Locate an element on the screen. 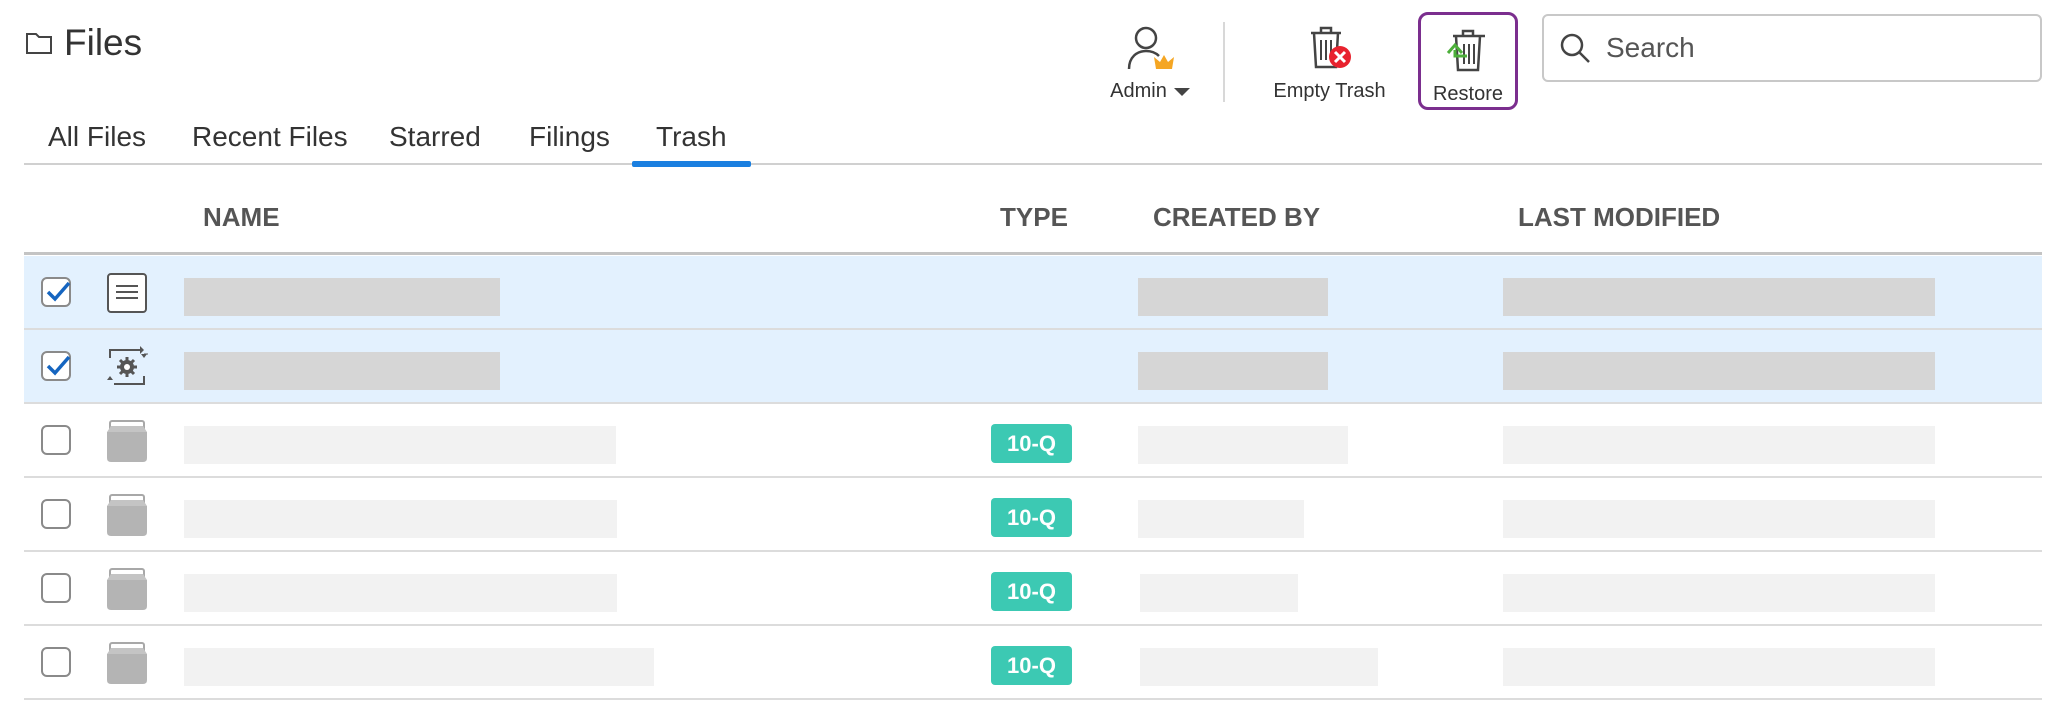 The width and height of the screenshot is (2061, 701). document-icon is located at coordinates (127, 293).